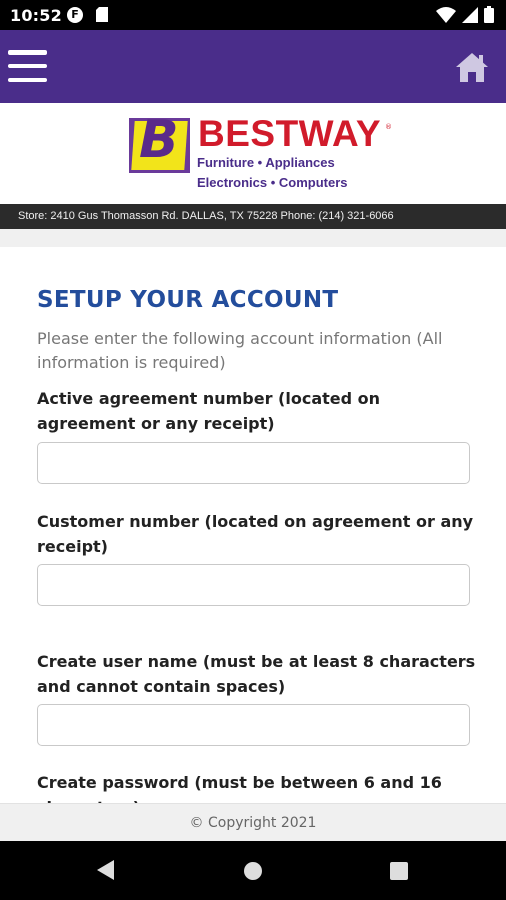 The height and width of the screenshot is (900, 506). What do you see at coordinates (253, 585) in the screenshot?
I see `customer-number-input` at bounding box center [253, 585].